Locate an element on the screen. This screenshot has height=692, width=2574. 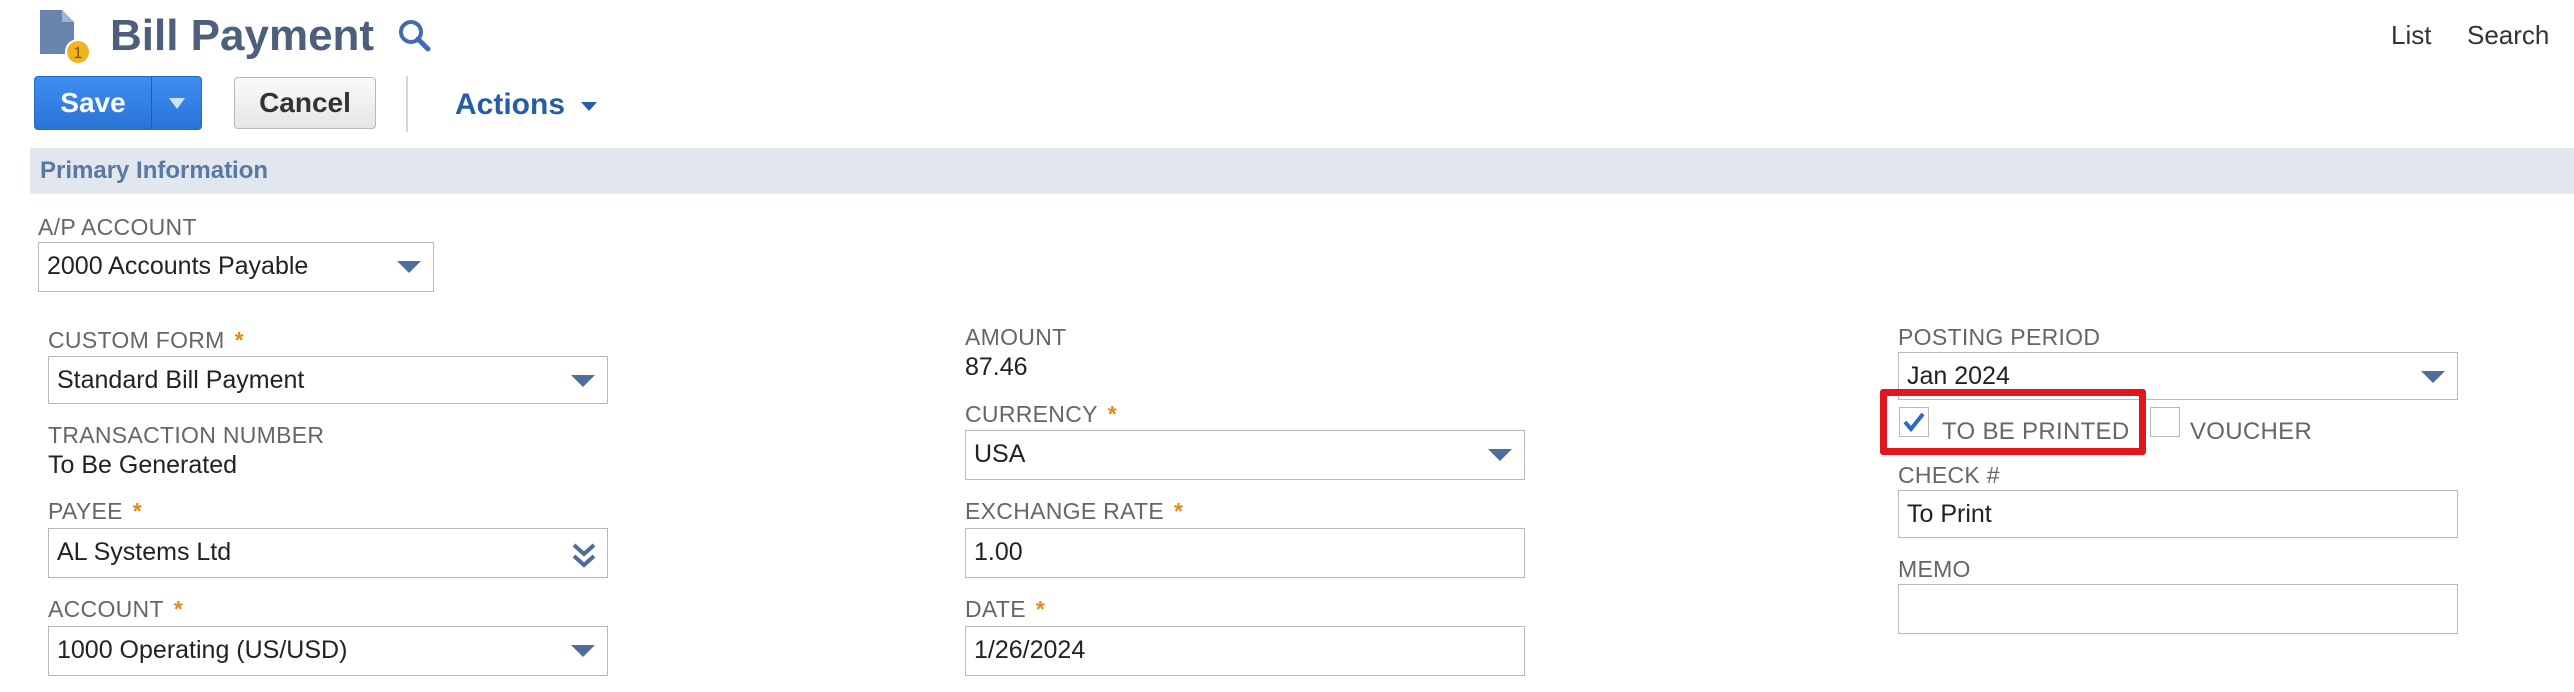
exchange-rate-value: 1.00 is located at coordinates (998, 552).